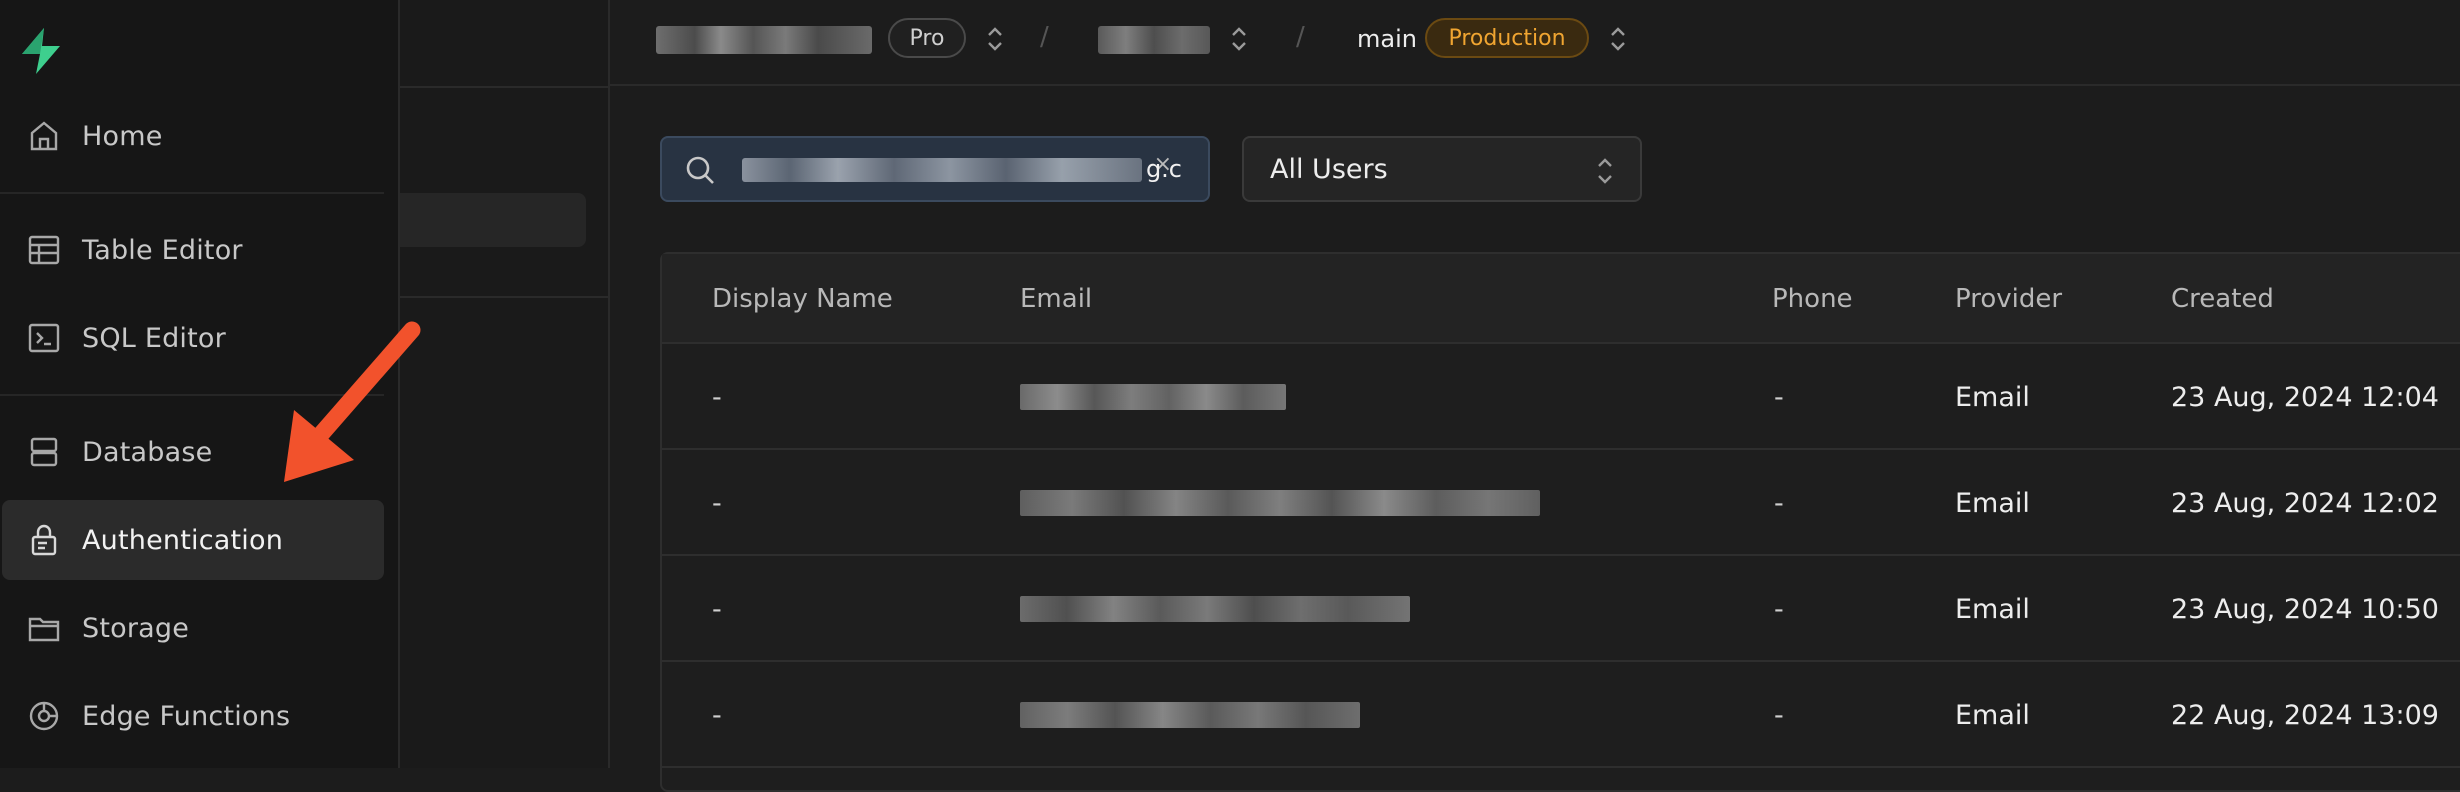 The width and height of the screenshot is (2460, 792). I want to click on nav-label-table-editor: Table Editor, so click(162, 250).